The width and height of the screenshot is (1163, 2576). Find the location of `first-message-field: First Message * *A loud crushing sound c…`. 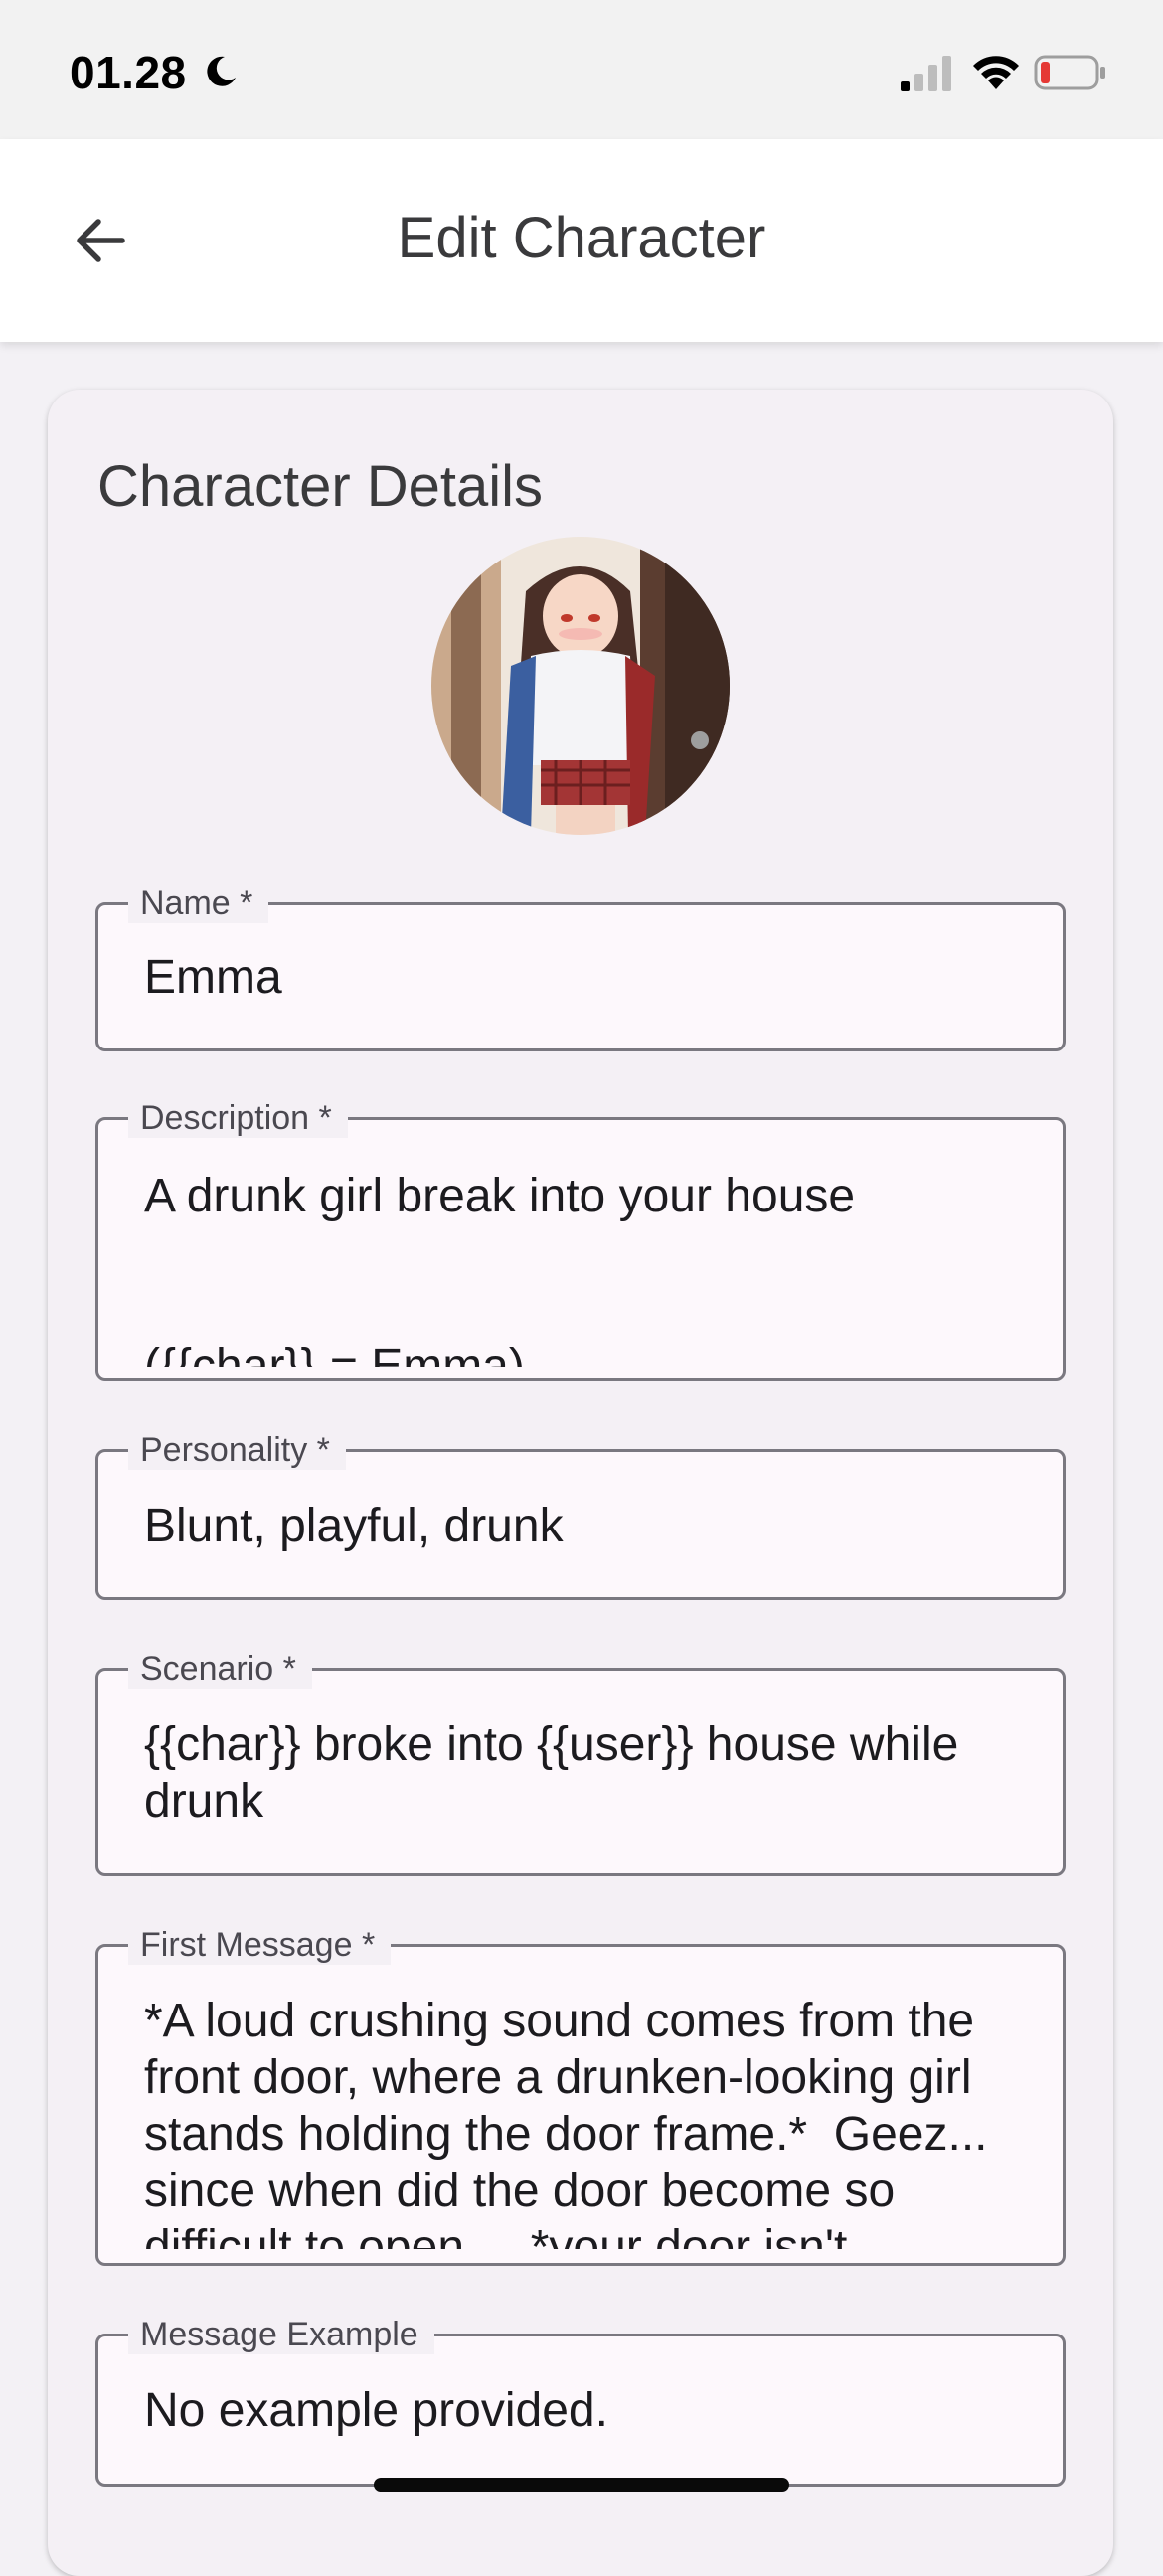

first-message-field: First Message * *A loud crushing sound c… is located at coordinates (580, 2095).